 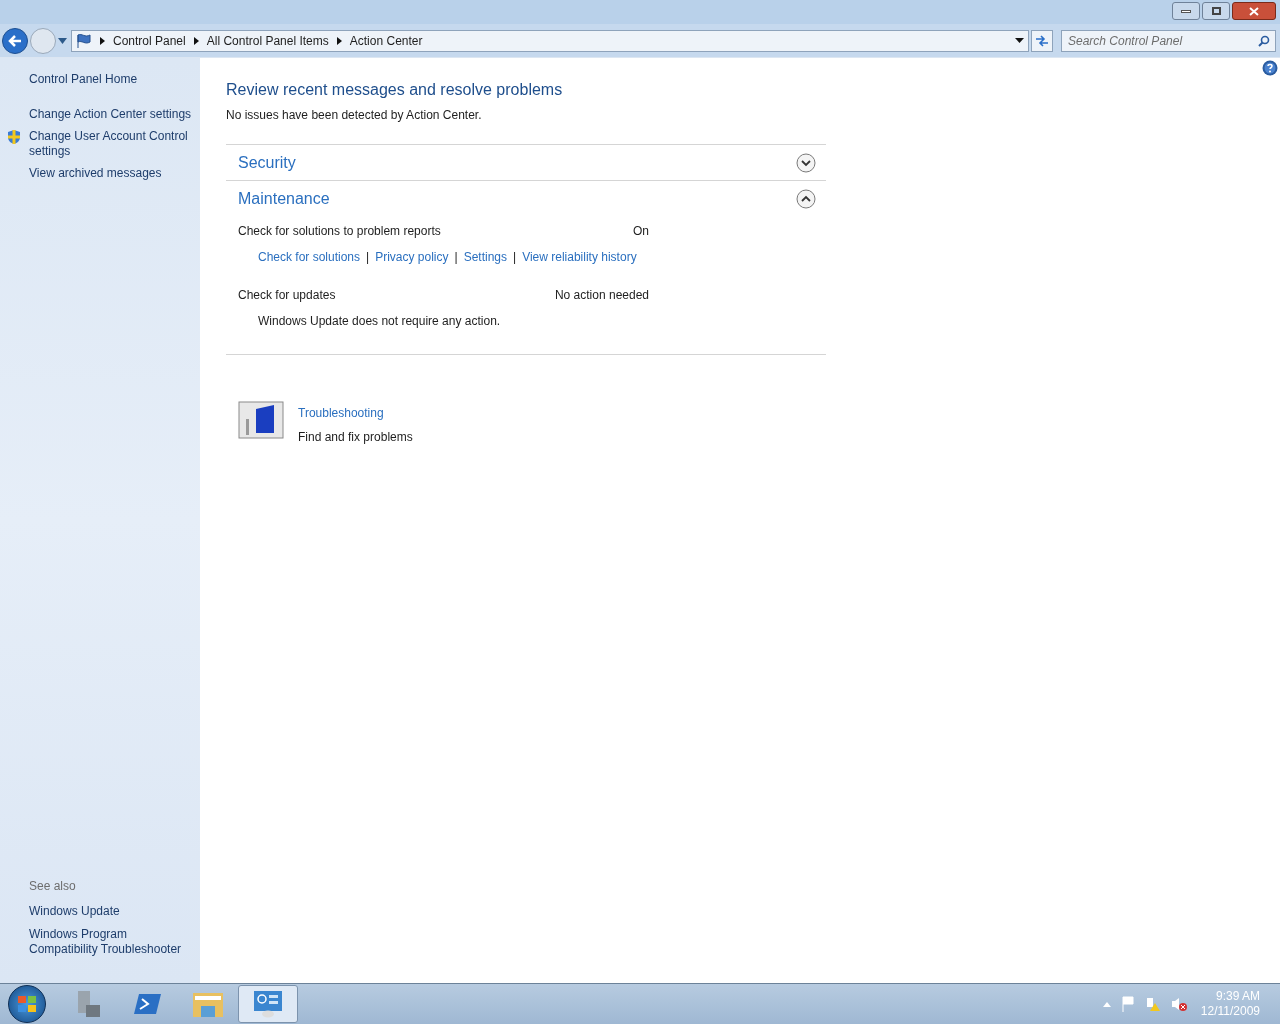 I want to click on minimize-button, so click(x=1186, y=11).